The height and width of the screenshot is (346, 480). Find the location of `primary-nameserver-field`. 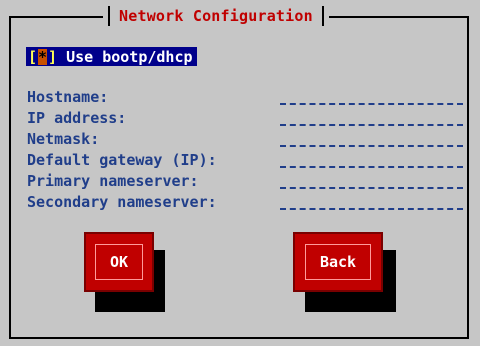

primary-nameserver-field is located at coordinates (371, 188).